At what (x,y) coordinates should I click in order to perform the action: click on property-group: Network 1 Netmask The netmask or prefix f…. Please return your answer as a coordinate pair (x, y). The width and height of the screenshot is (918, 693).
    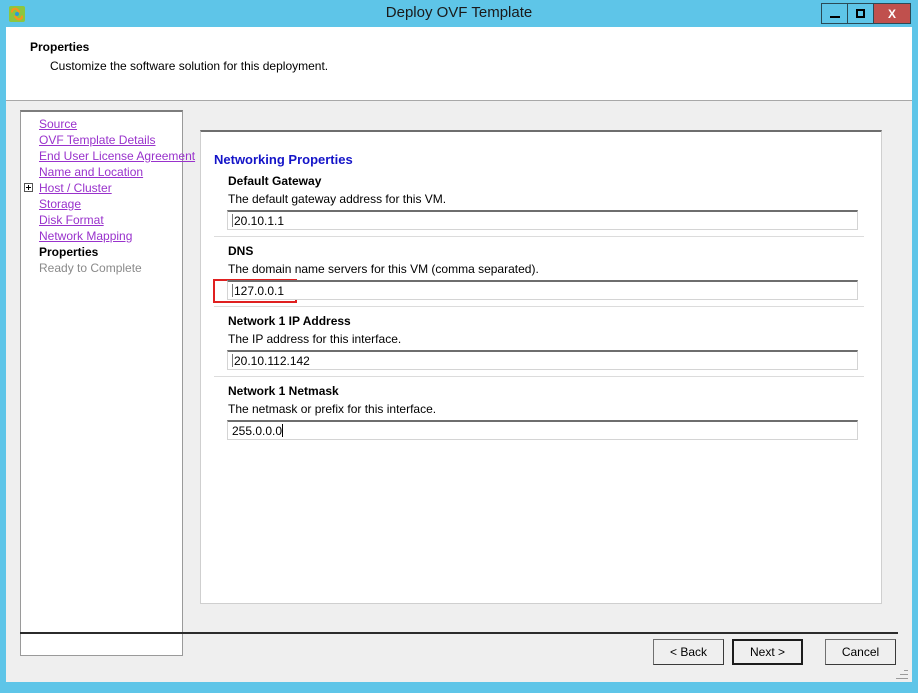
    Looking at the image, I should click on (539, 412).